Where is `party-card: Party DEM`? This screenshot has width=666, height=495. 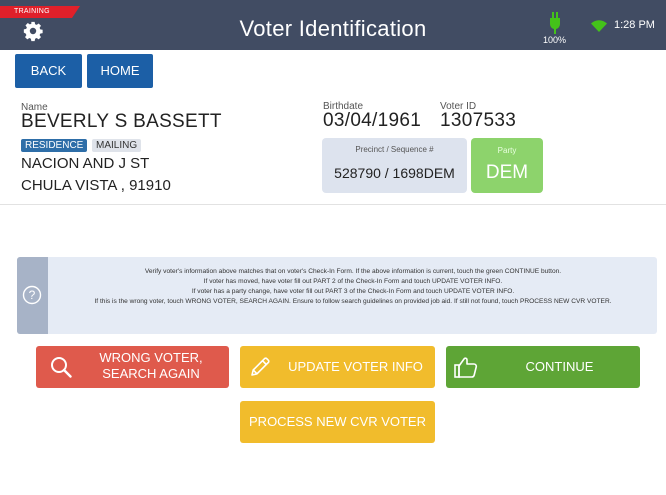 party-card: Party DEM is located at coordinates (507, 165).